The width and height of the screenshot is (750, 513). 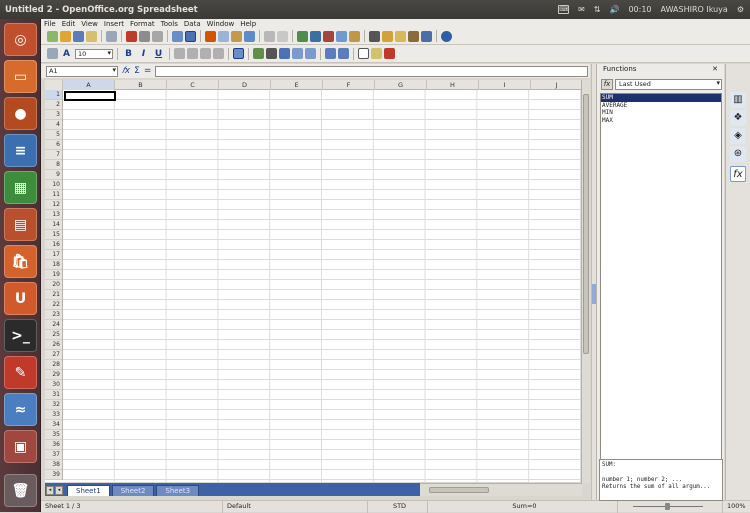 I want to click on increase-indent-icon, so click(x=343, y=53).